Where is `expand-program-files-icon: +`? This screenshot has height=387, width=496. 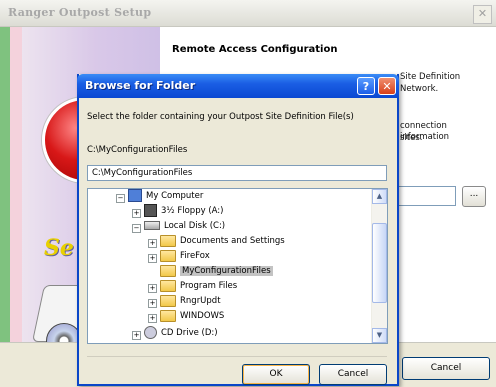 expand-program-files-icon: + is located at coordinates (152, 288).